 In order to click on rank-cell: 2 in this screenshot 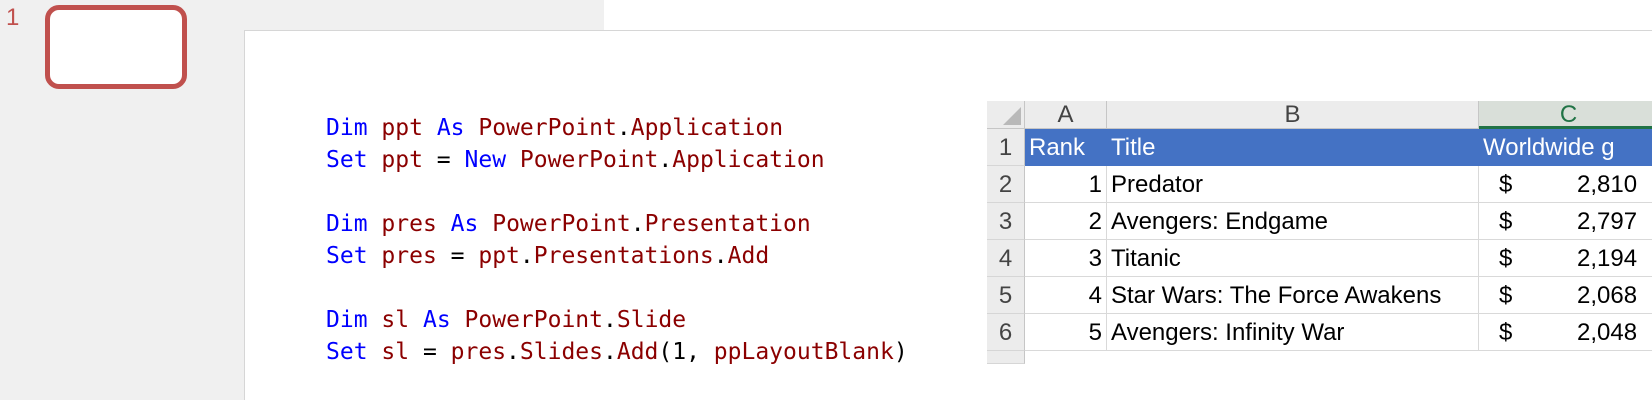, I will do `click(1066, 221)`.